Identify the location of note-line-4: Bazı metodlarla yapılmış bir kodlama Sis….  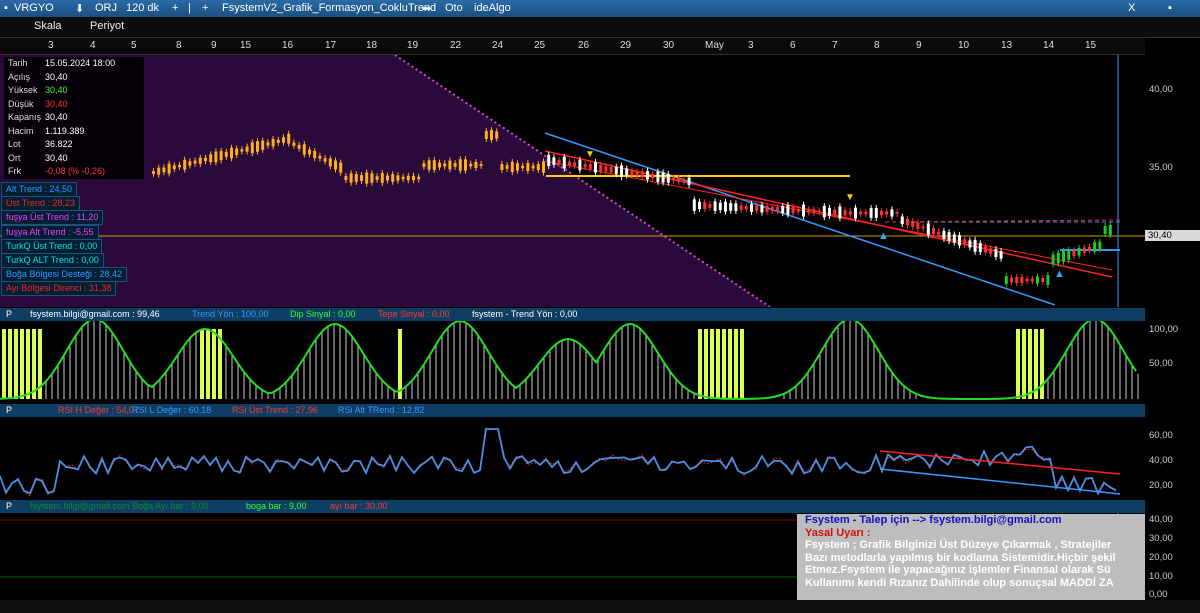
(960, 557).